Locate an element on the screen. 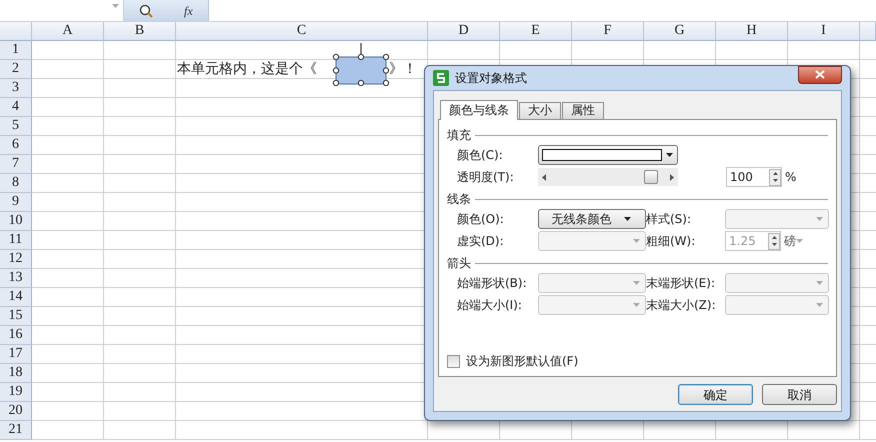 This screenshot has width=876, height=442. row-header: 5 is located at coordinates (16, 126).